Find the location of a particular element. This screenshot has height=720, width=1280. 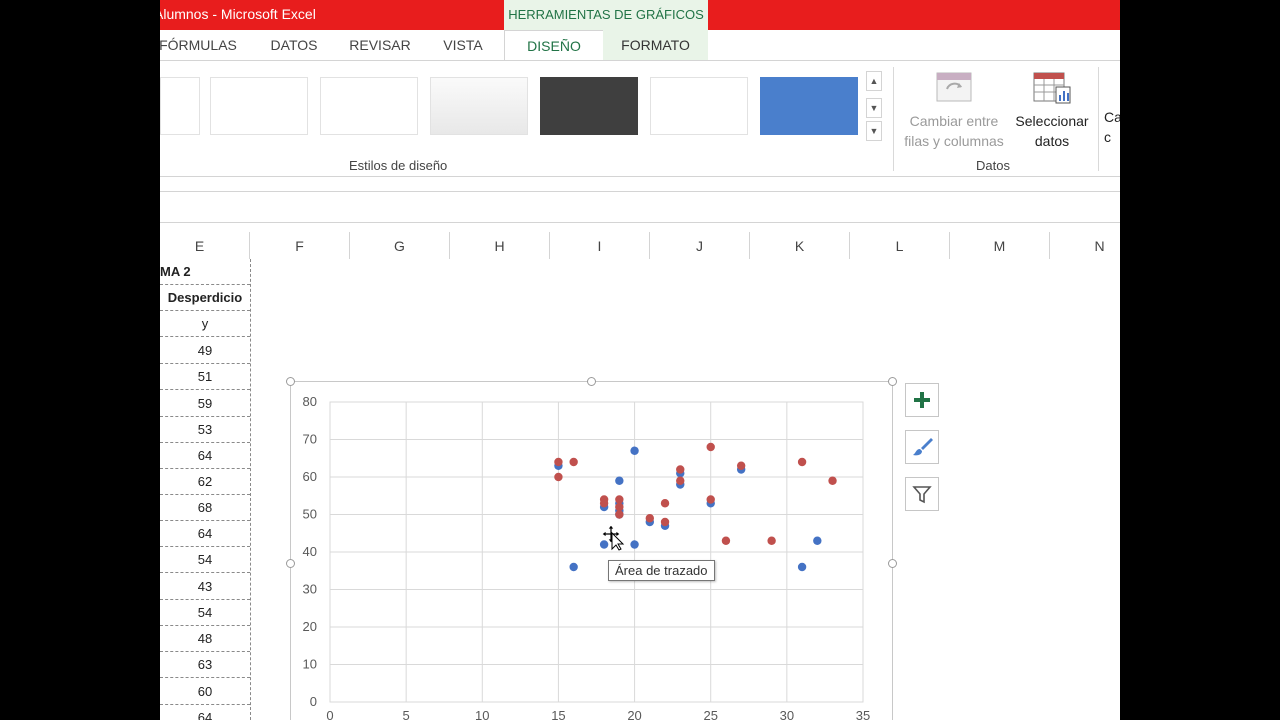

tab-vista: VISTA is located at coordinates (463, 45).